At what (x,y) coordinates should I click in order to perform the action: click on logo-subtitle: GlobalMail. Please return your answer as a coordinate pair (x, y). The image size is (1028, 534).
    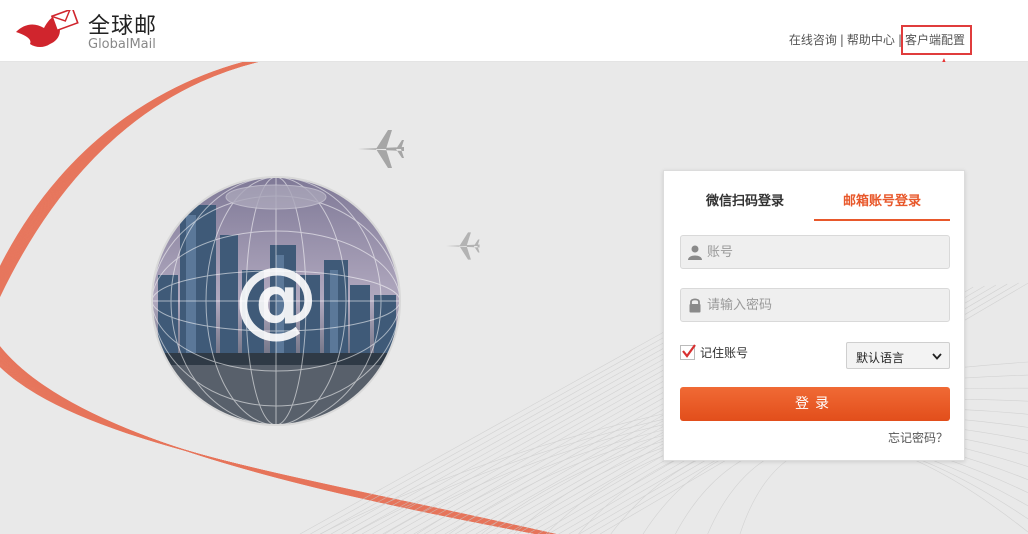
    Looking at the image, I should click on (122, 44).